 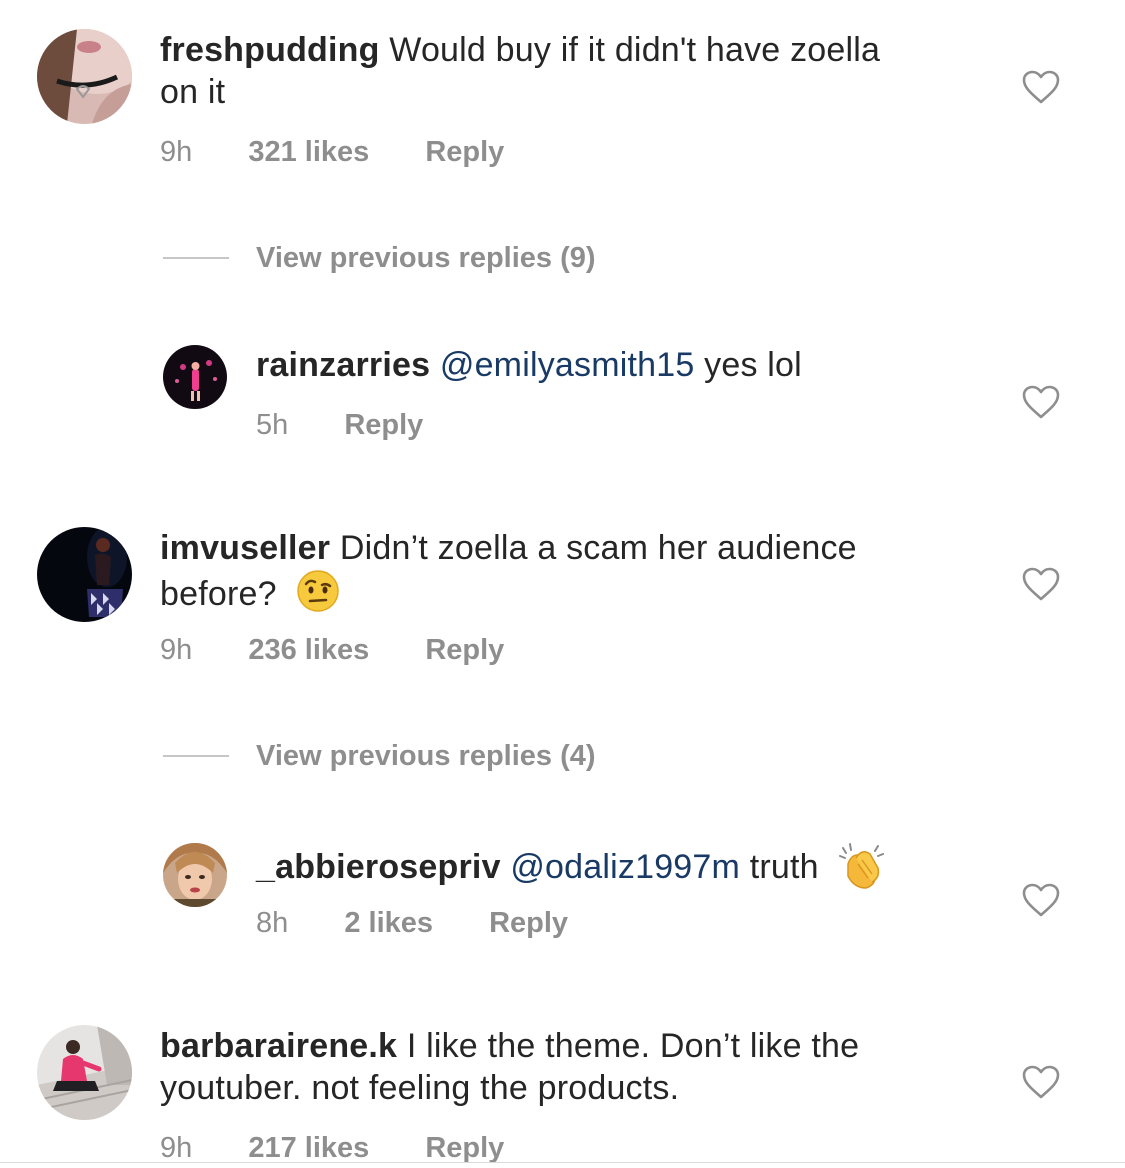 I want to click on reply-username: _abbierosepriv, so click(x=378, y=867).